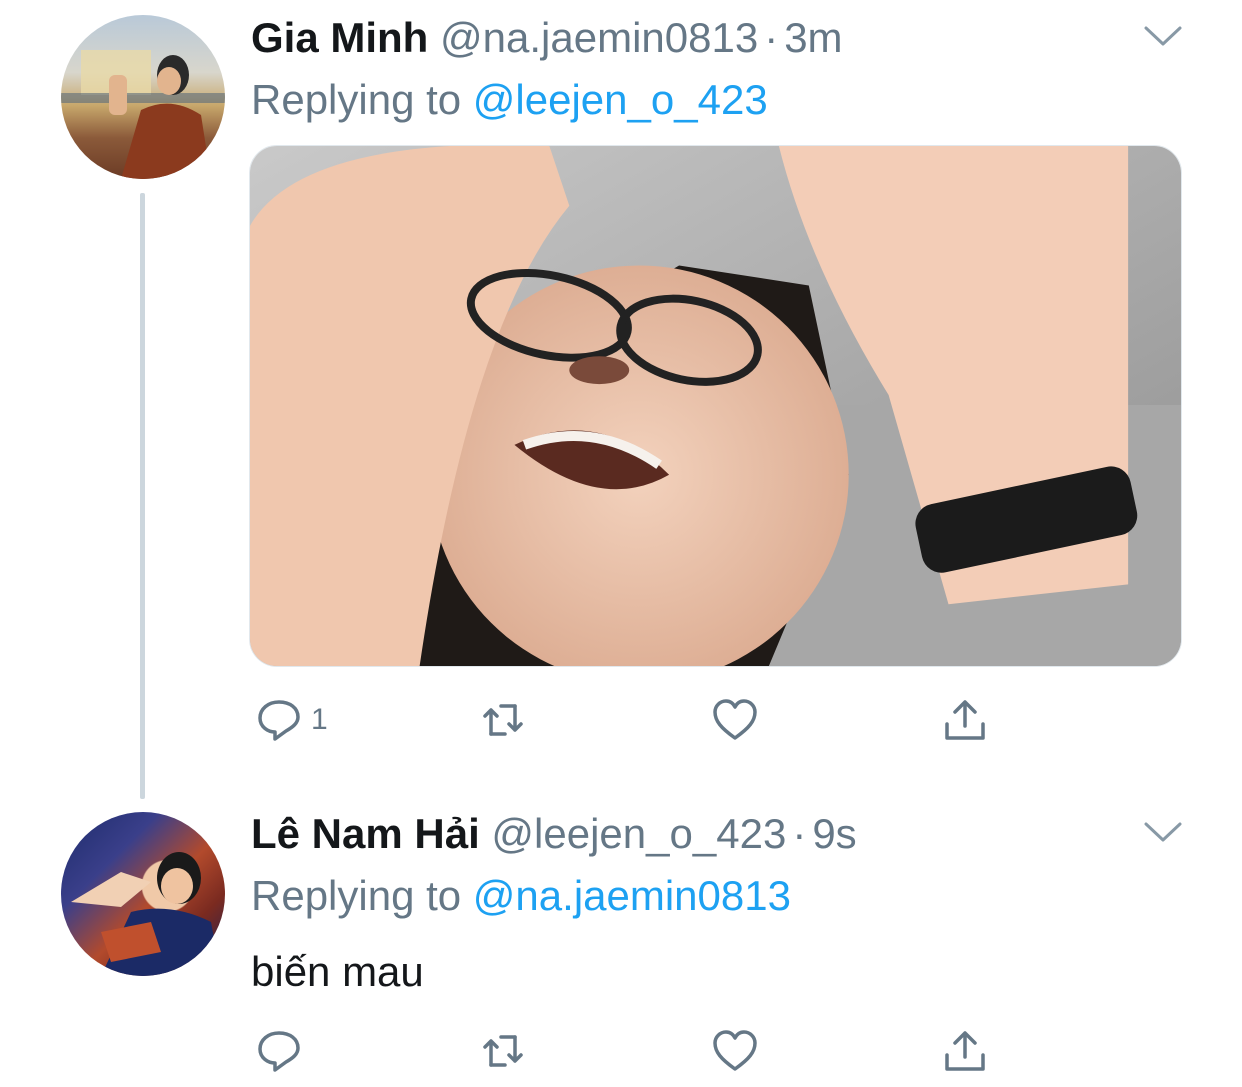 The height and width of the screenshot is (1087, 1242). I want to click on timestamp: 3m, so click(813, 37).